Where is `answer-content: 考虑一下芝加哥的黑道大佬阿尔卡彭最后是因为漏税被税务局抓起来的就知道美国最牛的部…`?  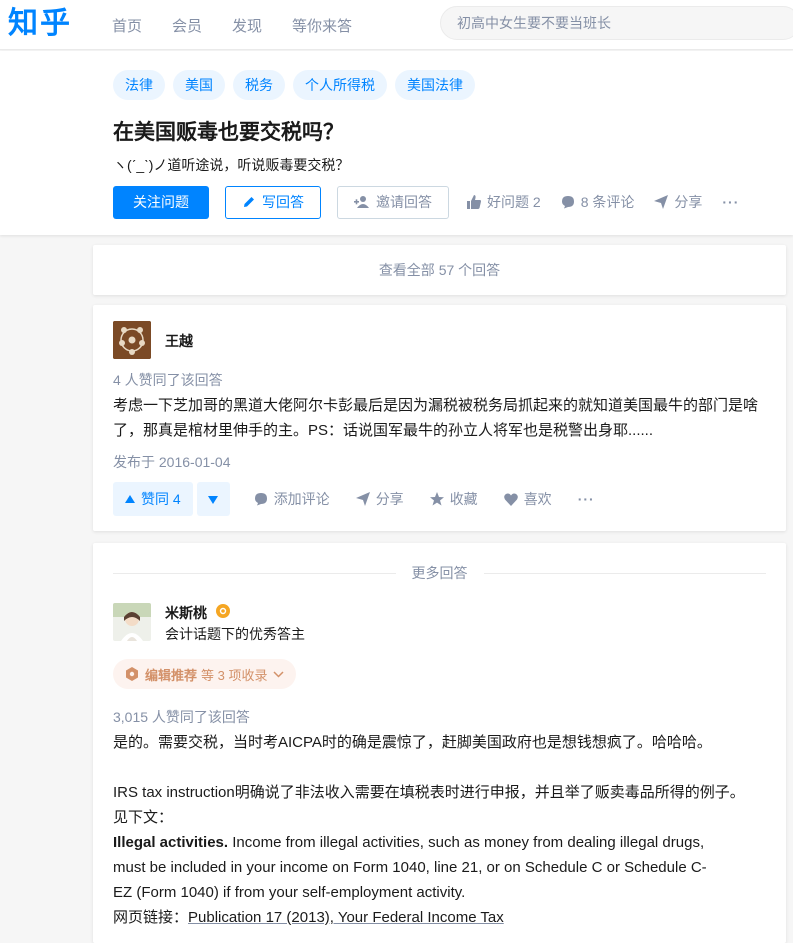
answer-content: 考虑一下芝加哥的黑道大佬阿尔卡彭最后是因为漏税被税务局抓起来的就知道美国最牛的部… is located at coordinates (443, 418).